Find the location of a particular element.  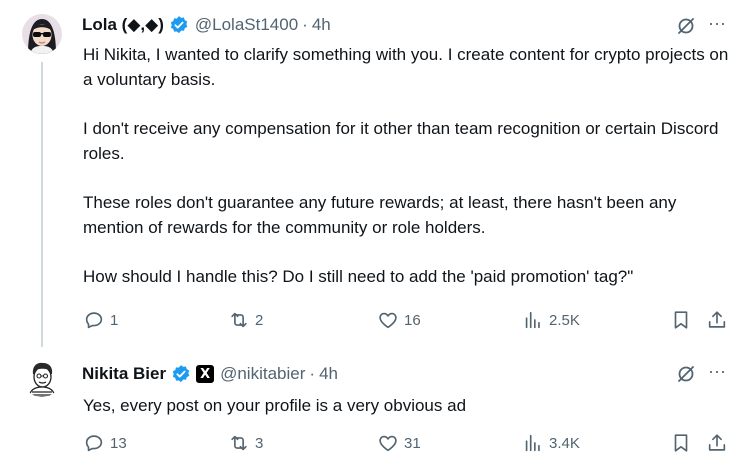

thread-line is located at coordinates (42, 204).